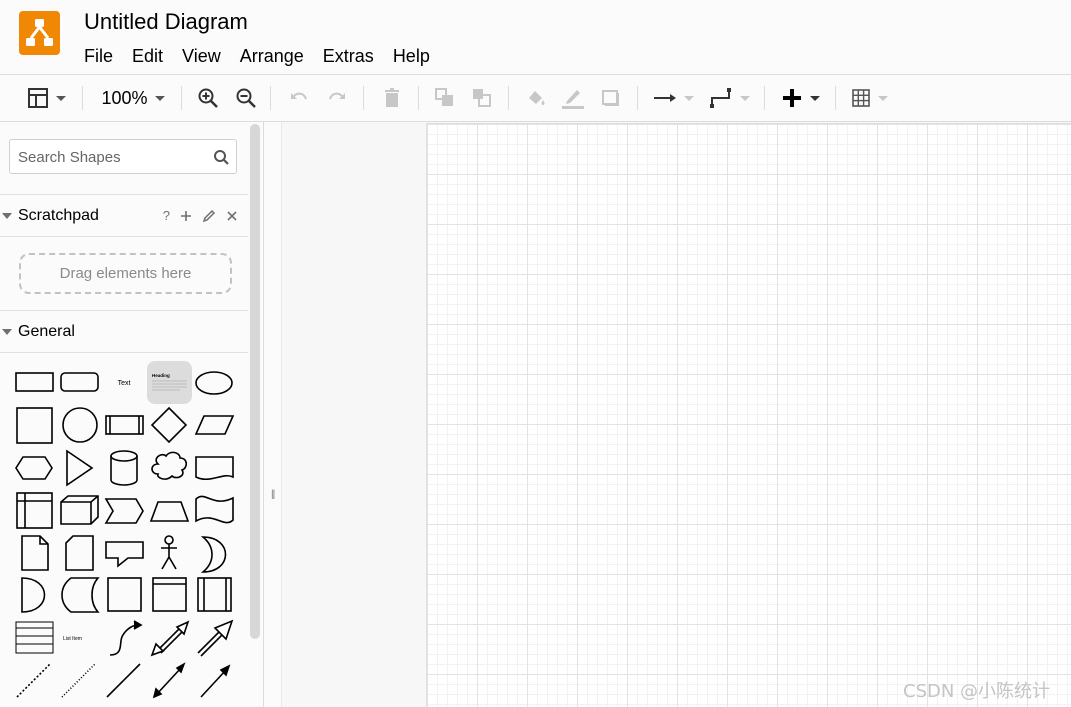  What do you see at coordinates (214, 509) in the screenshot?
I see `tape-shape` at bounding box center [214, 509].